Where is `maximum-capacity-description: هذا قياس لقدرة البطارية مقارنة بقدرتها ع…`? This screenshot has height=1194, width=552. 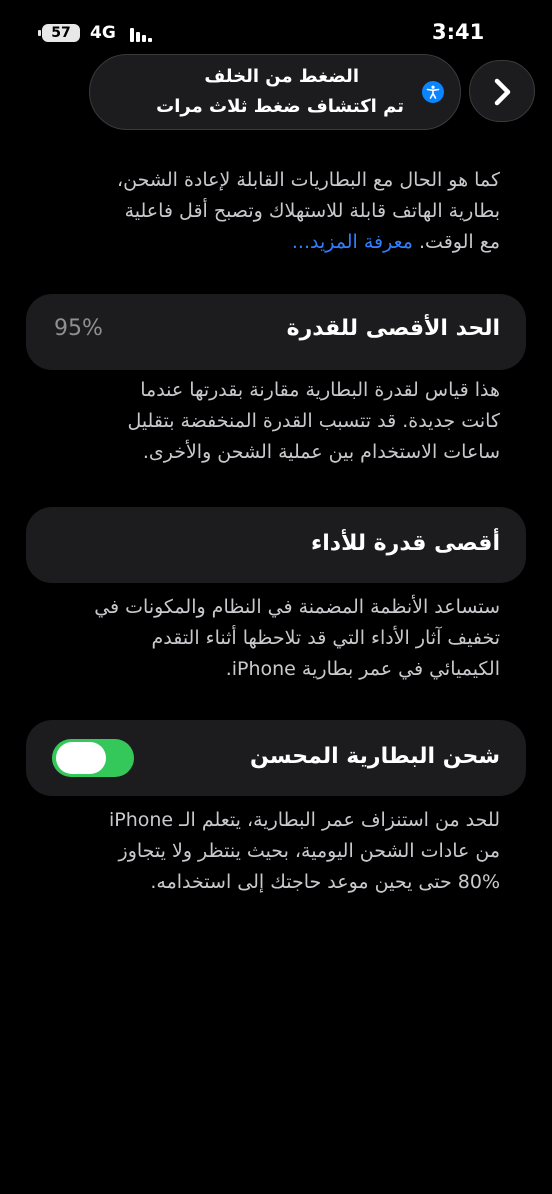
maximum-capacity-description: هذا قياس لقدرة البطارية مقارنة بقدرتها ع… is located at coordinates (313, 421).